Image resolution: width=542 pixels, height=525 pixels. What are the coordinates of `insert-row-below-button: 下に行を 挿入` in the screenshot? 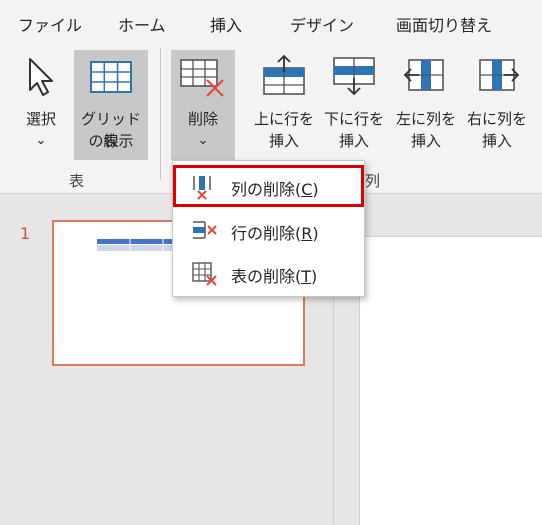 It's located at (354, 105).